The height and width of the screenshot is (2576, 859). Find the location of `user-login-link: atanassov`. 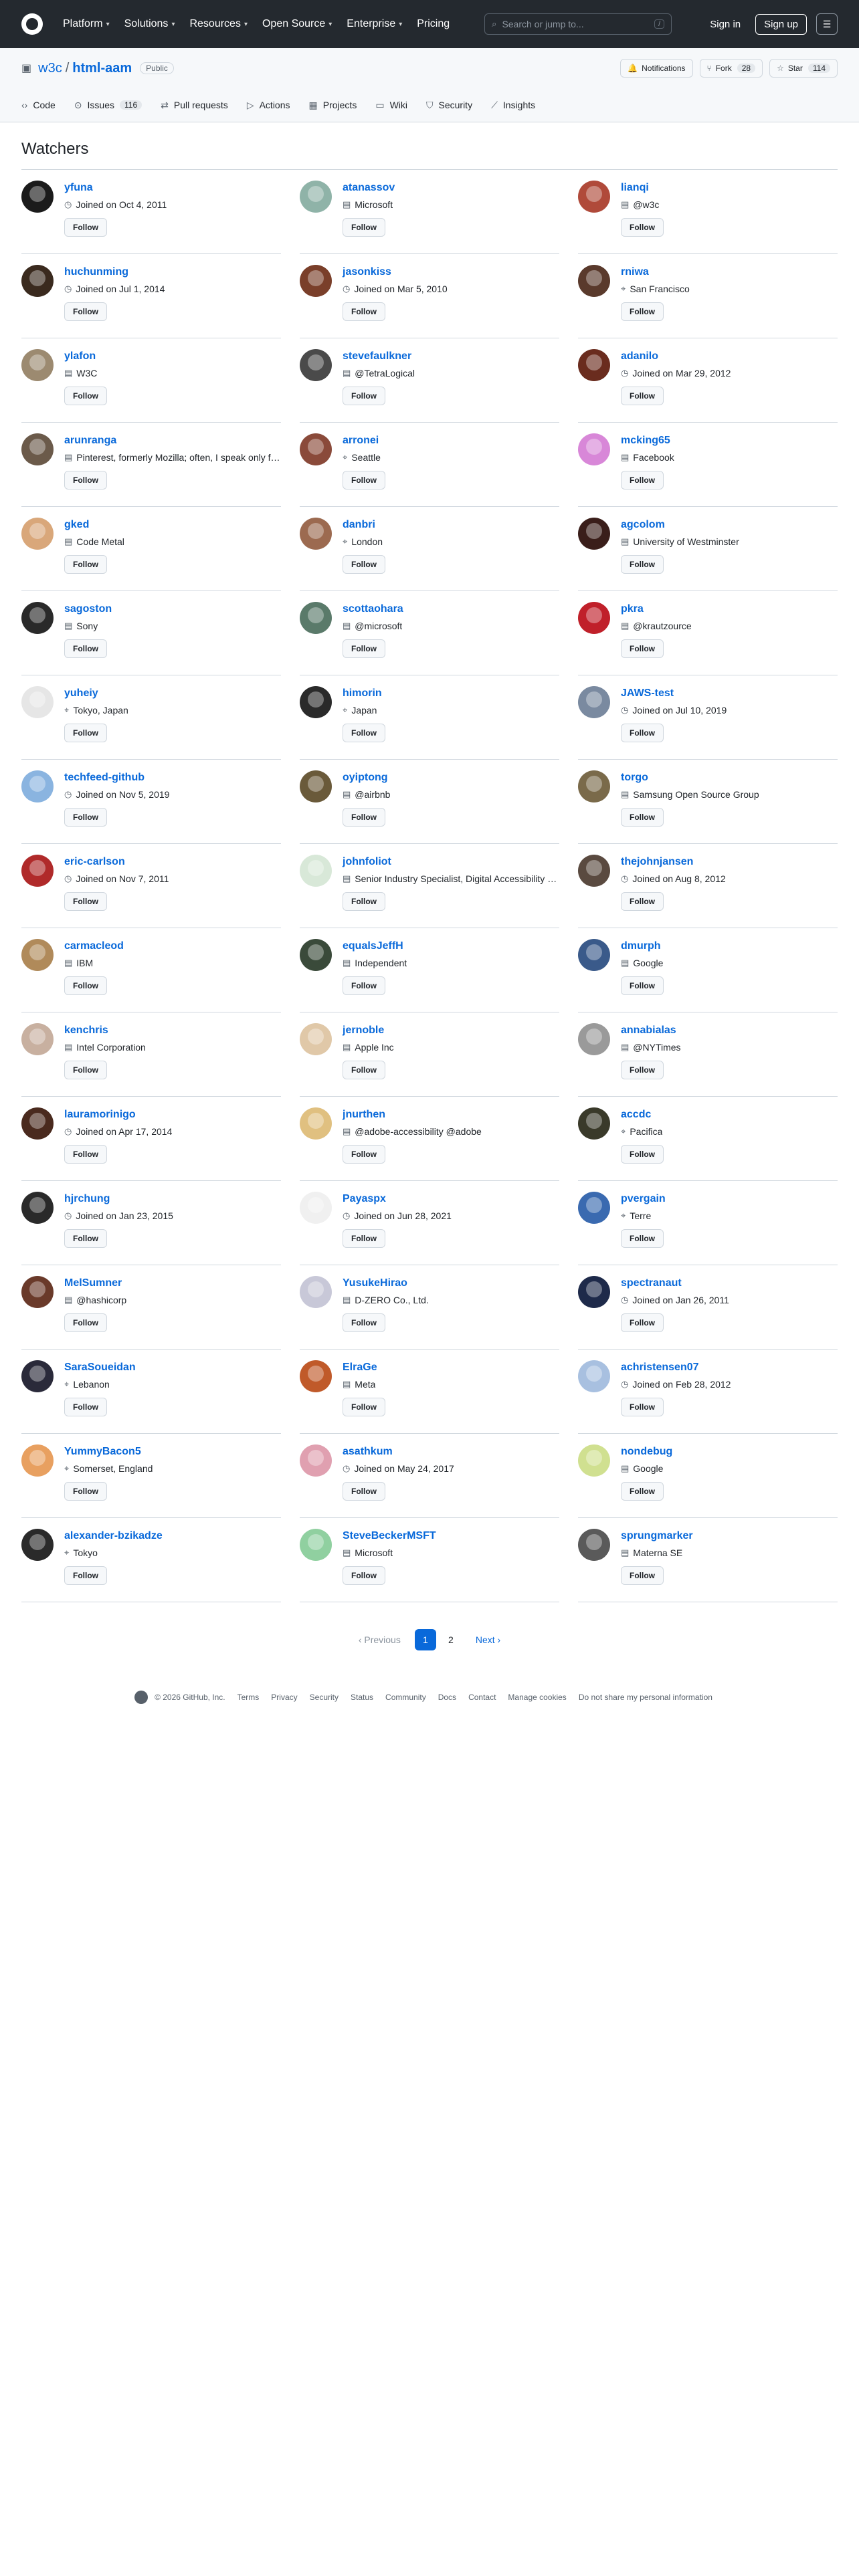

user-login-link: atanassov is located at coordinates (451, 188).